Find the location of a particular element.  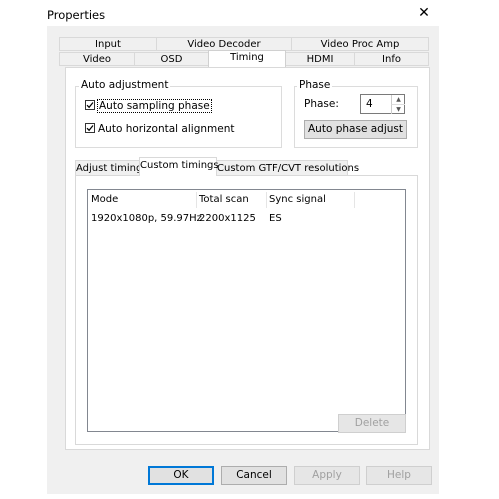

subtab-label: Custom GTF/CVT resolutions is located at coordinates (288, 168).